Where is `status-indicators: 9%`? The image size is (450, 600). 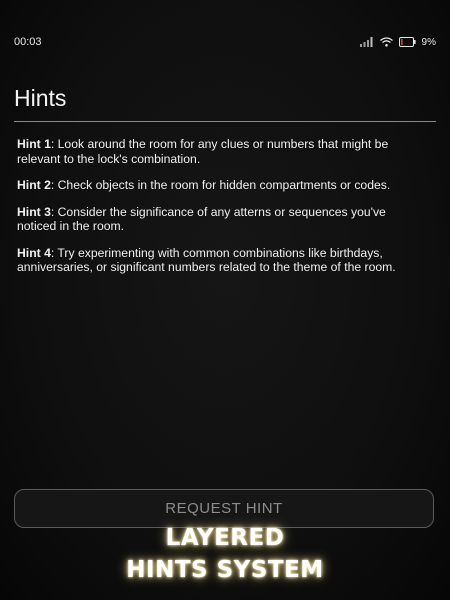 status-indicators: 9% is located at coordinates (397, 42).